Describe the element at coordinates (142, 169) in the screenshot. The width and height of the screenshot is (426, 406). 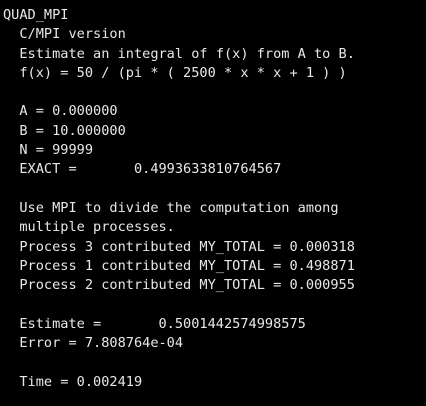
I see `exact-value-line: EXACT = 0.4993633810764567` at that location.